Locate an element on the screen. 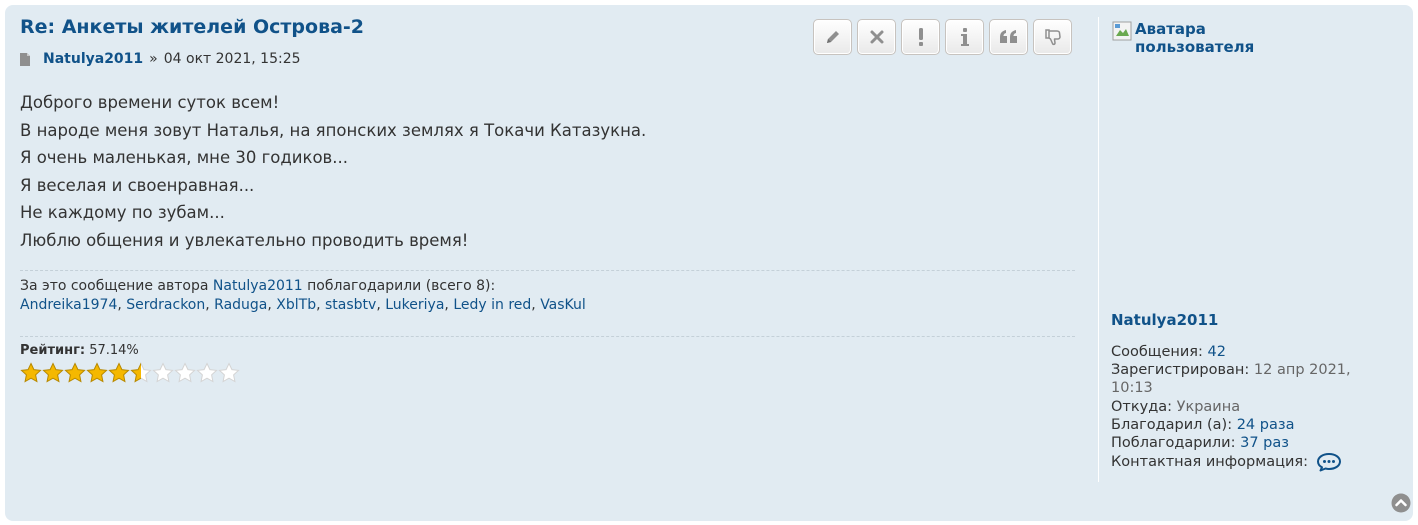 The image size is (1418, 525). thanks-user-link: Ledy in red is located at coordinates (492, 305).